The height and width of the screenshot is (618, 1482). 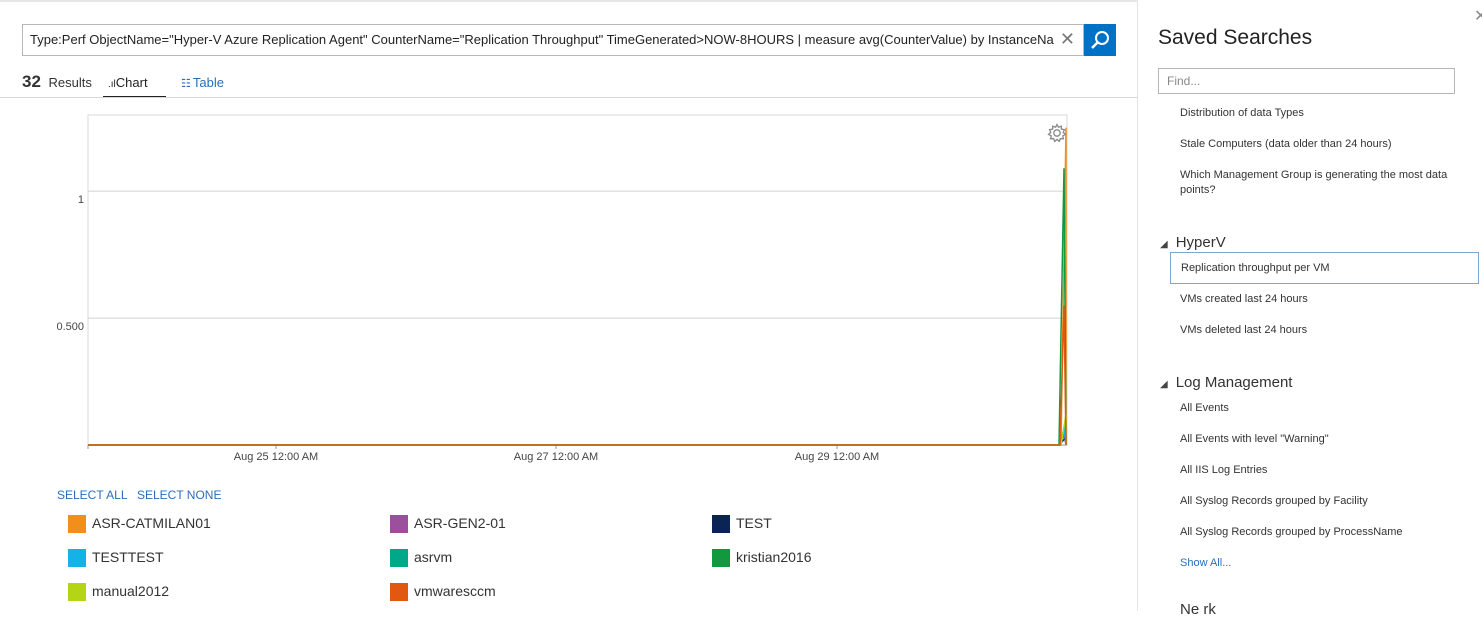 What do you see at coordinates (70, 327) in the screenshot?
I see `y-tick-label: 0.500` at bounding box center [70, 327].